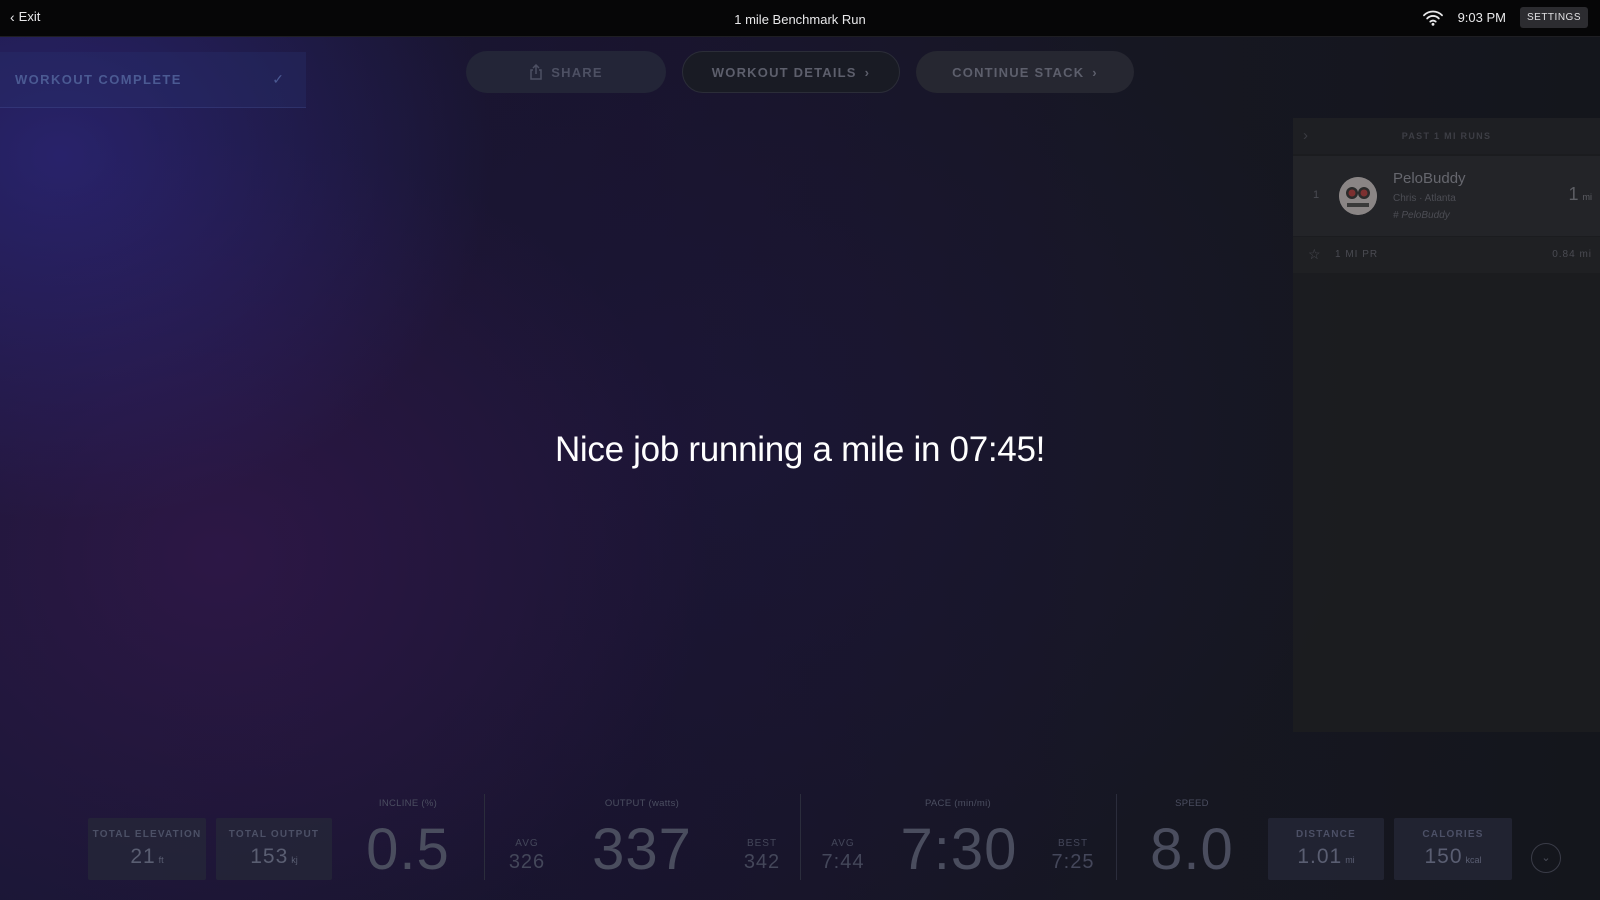 The width and height of the screenshot is (1600, 900). What do you see at coordinates (1421, 215) in the screenshot?
I see `leaderboard-tag: # PeloBuddy` at bounding box center [1421, 215].